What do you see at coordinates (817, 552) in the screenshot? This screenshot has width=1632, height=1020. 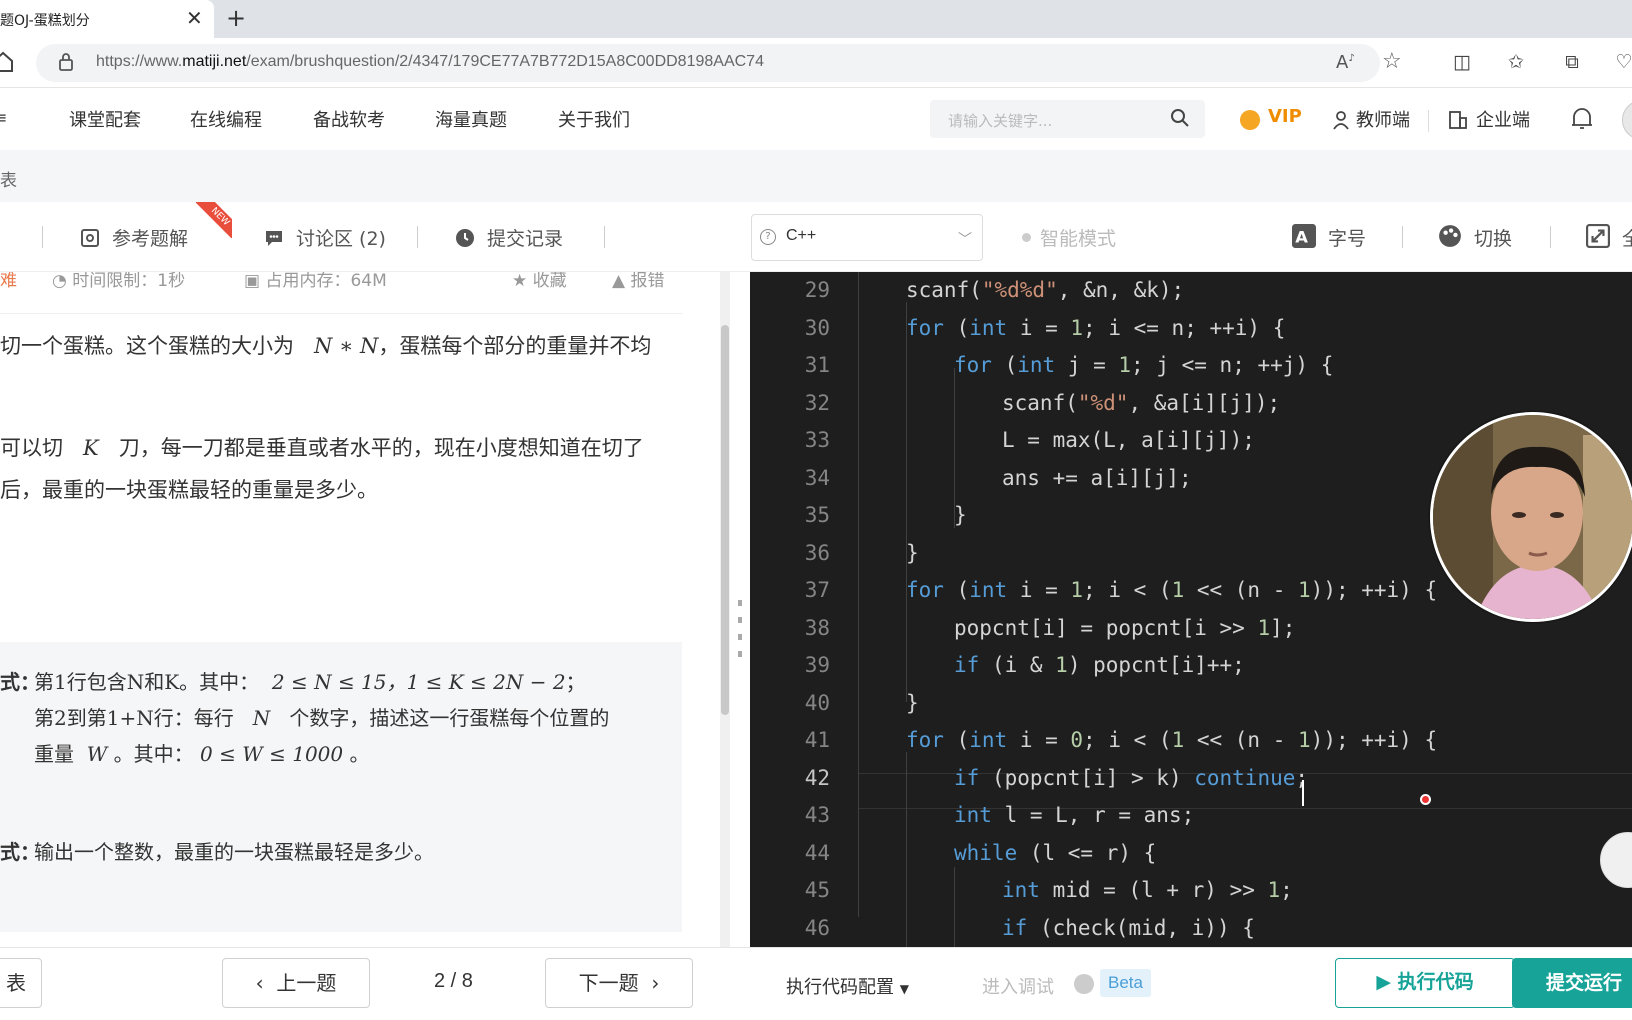 I see `line-number: 36` at bounding box center [817, 552].